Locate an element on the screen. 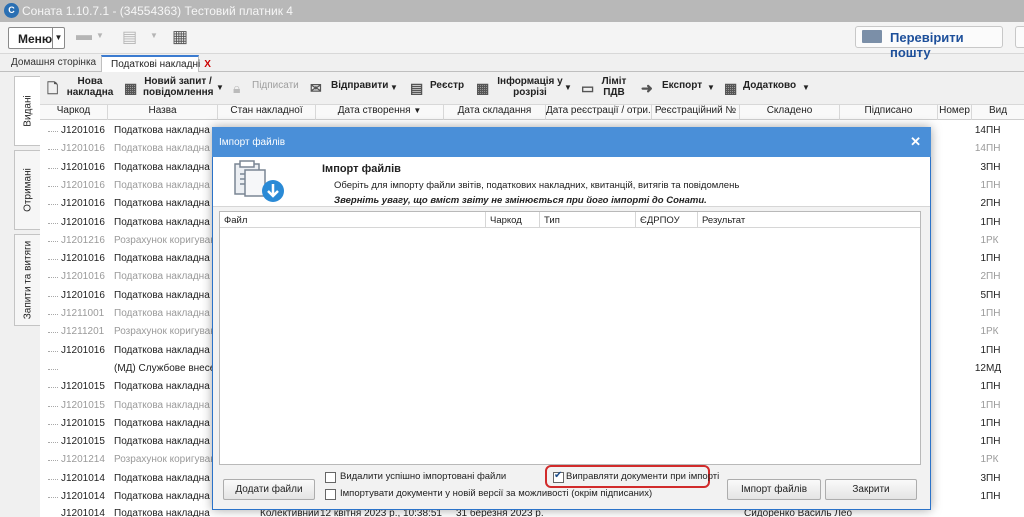 The image size is (1024, 517). close-button: Закрити is located at coordinates (871, 489).